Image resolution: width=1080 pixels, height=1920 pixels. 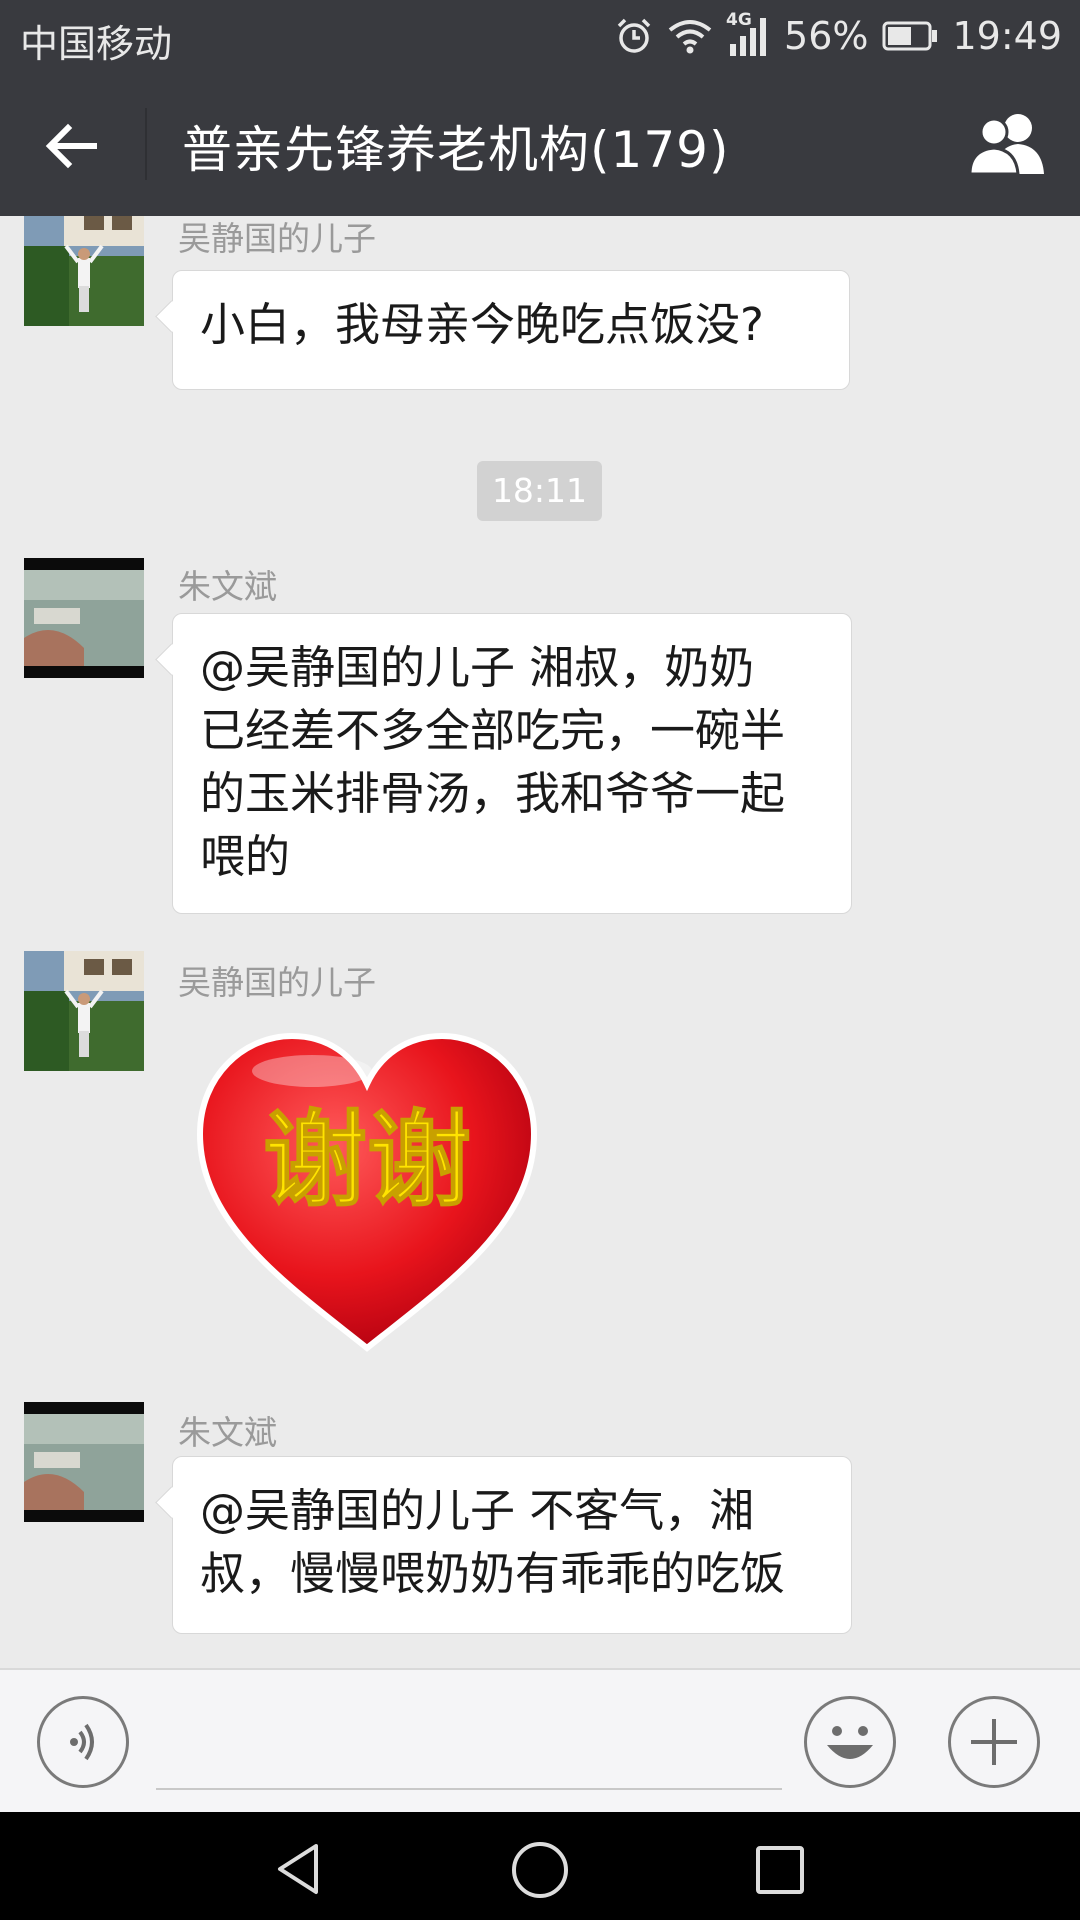 What do you see at coordinates (1009, 144) in the screenshot?
I see `group-members-icon` at bounding box center [1009, 144].